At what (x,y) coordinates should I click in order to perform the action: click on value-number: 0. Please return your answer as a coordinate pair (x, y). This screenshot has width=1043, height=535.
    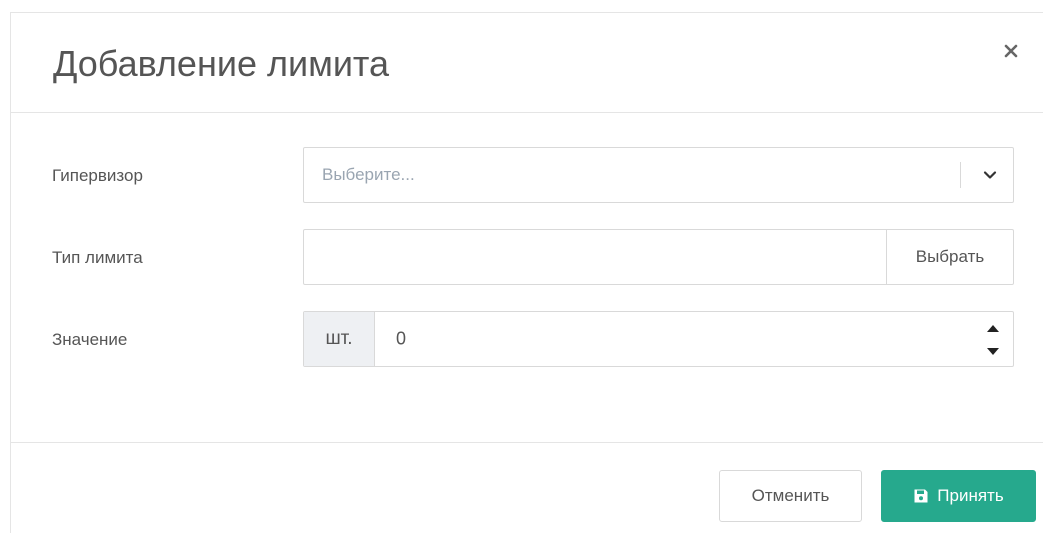
    Looking at the image, I should click on (401, 339).